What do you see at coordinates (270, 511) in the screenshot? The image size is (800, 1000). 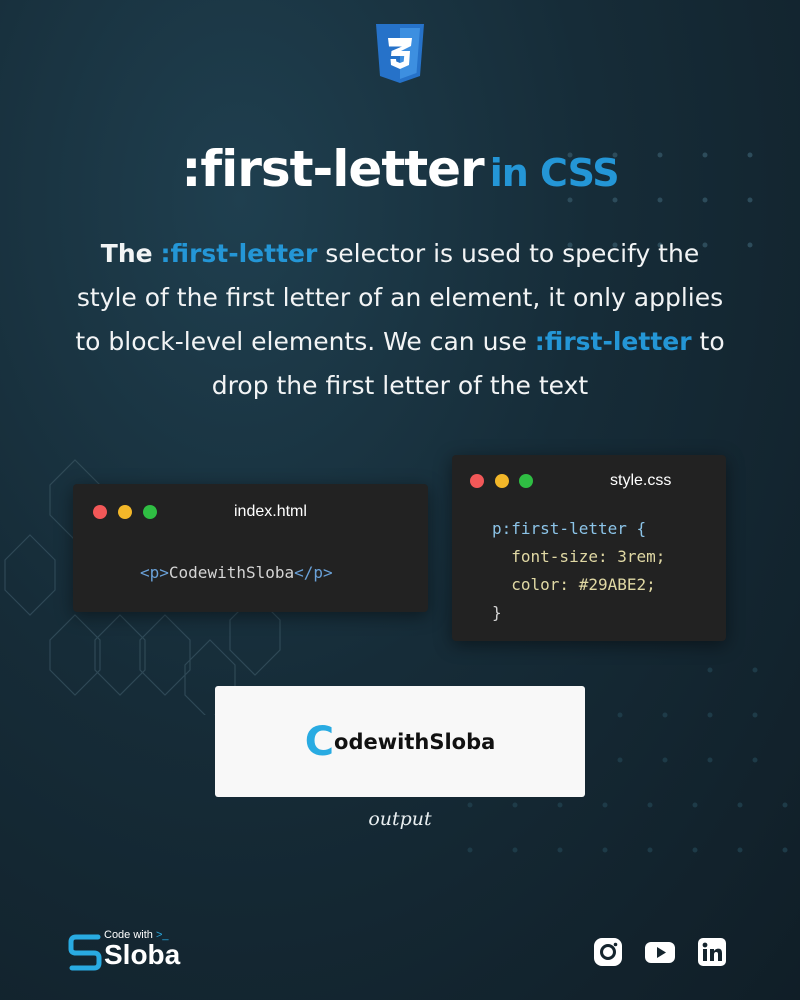 I see `html-window-filename: index.html` at bounding box center [270, 511].